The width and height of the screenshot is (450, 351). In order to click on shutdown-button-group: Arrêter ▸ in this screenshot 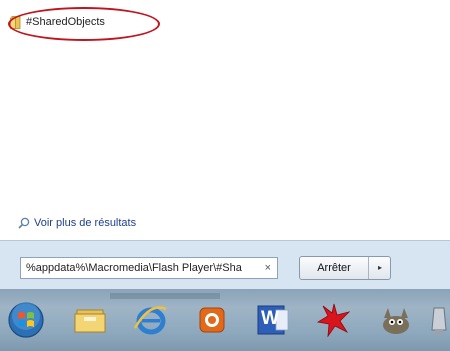, I will do `click(345, 268)`.